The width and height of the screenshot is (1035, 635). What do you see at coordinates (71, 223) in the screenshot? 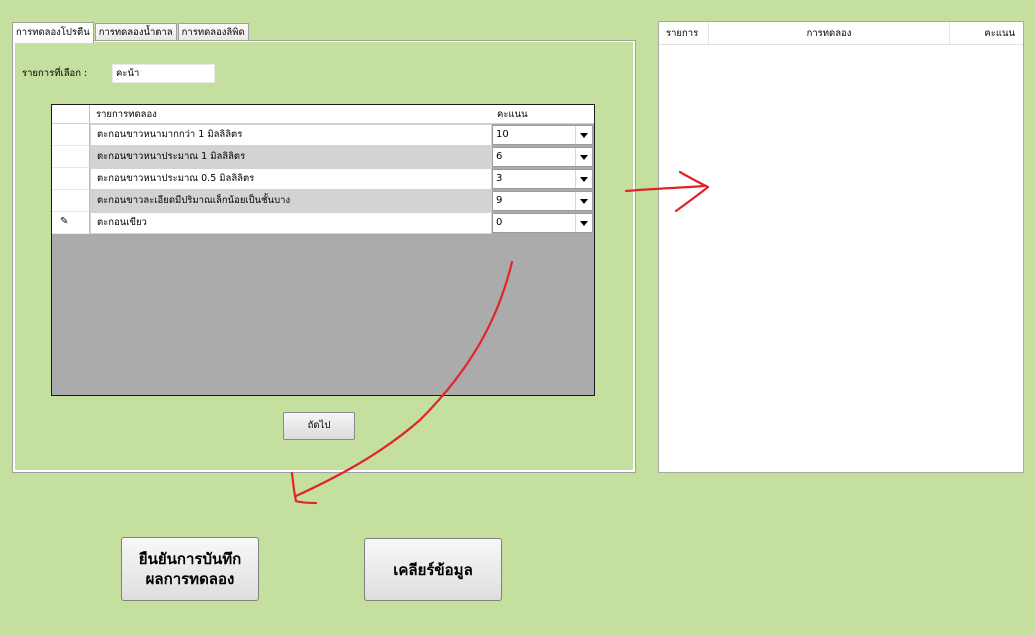
I see `row-header: ✎` at bounding box center [71, 223].